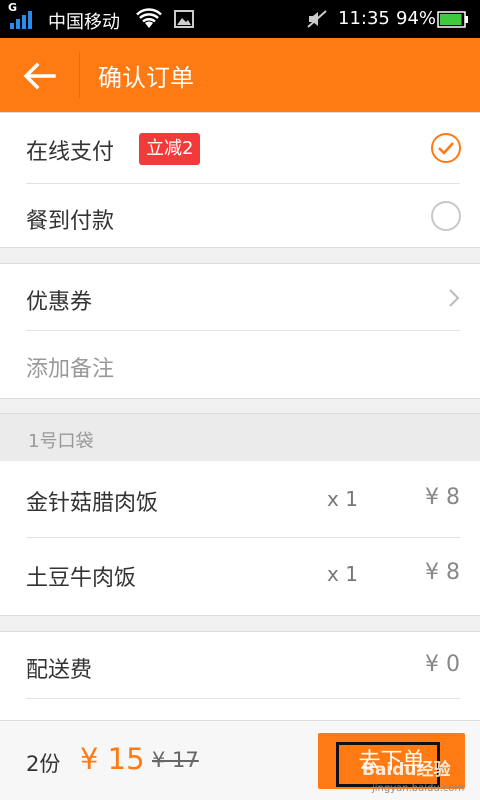 Image resolution: width=480 pixels, height=800 pixels. Describe the element at coordinates (170, 149) in the screenshot. I see `discount-badge: 立减2` at that location.